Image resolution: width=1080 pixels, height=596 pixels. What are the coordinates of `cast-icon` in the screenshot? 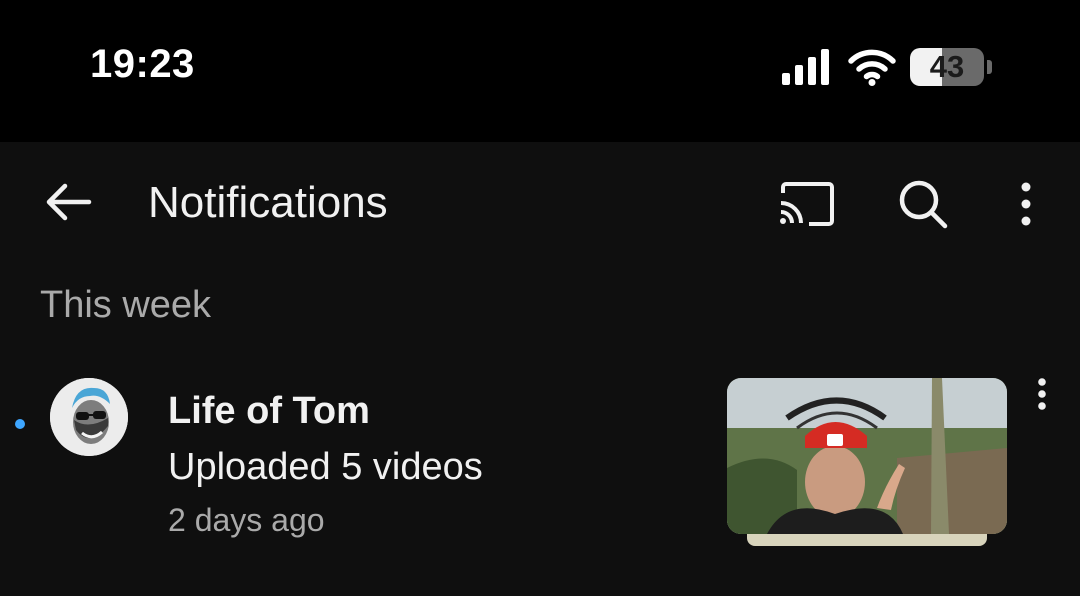 It's located at (807, 204).